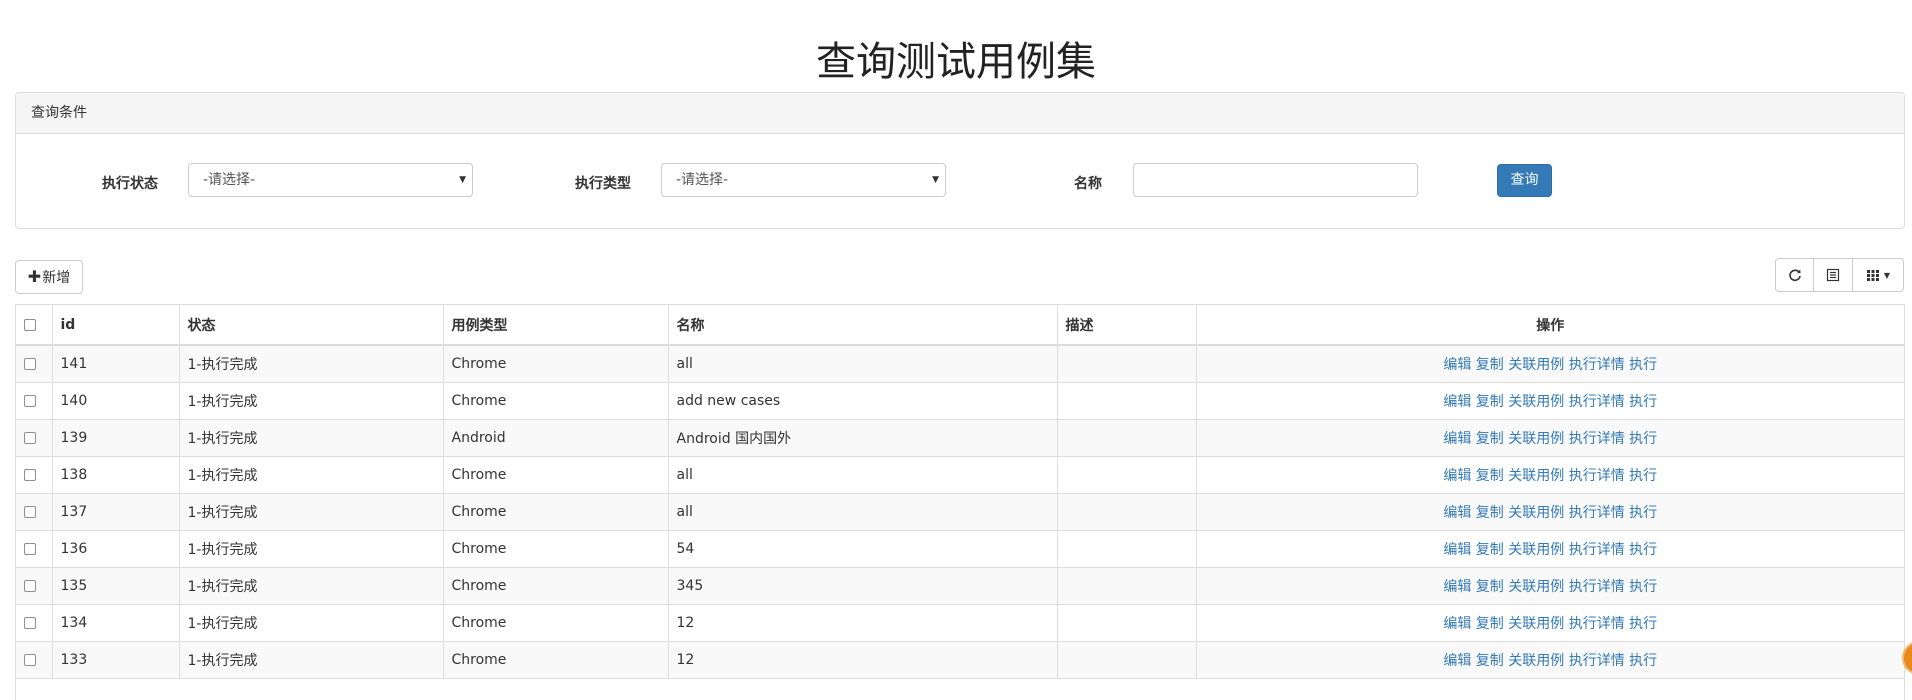 This screenshot has height=700, width=1912. Describe the element at coordinates (311, 325) in the screenshot. I see `col-header-status: 状态` at that location.